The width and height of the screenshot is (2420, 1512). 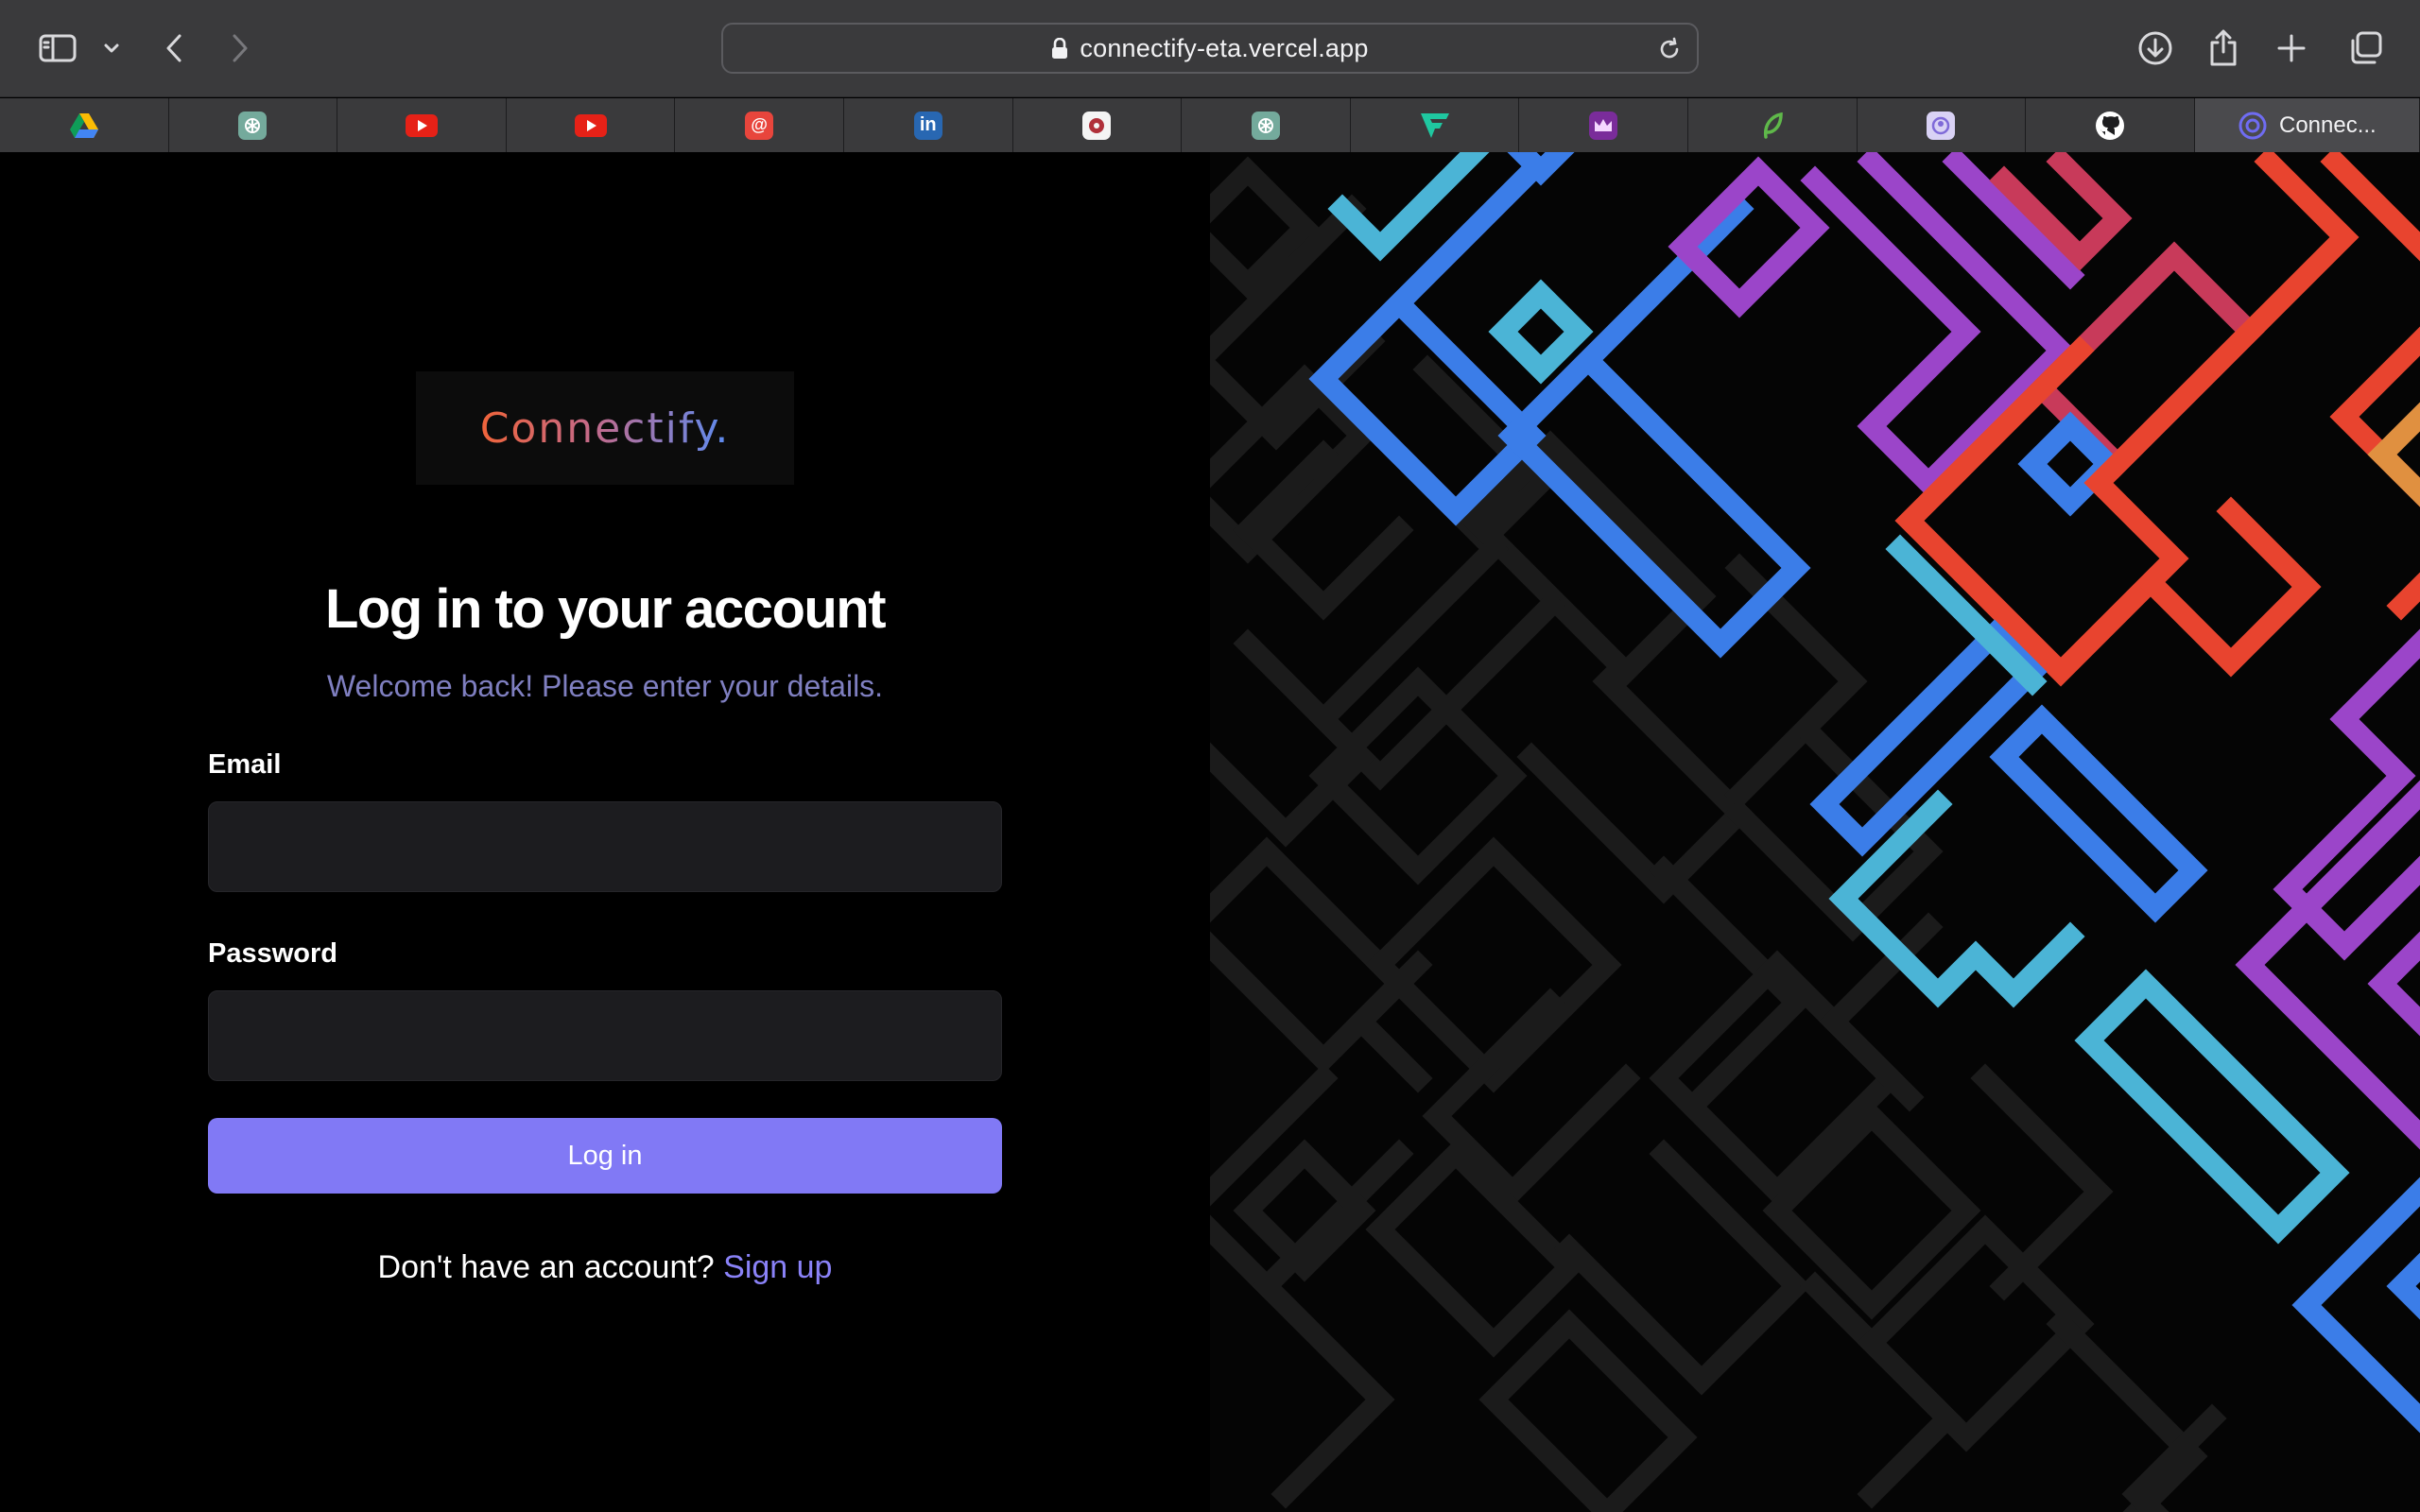 I want to click on vercel-v-icon, so click(x=1434, y=125).